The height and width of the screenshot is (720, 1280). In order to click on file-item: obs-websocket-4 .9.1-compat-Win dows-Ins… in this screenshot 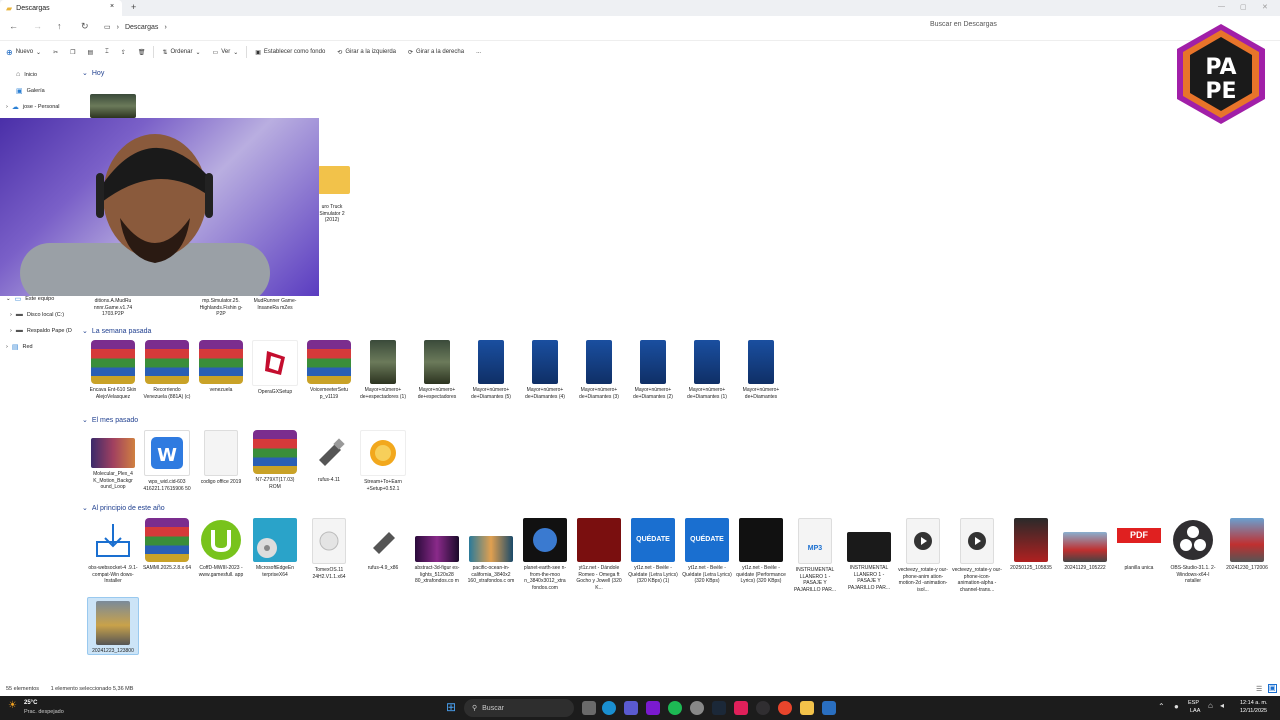, I will do `click(113, 551)`.